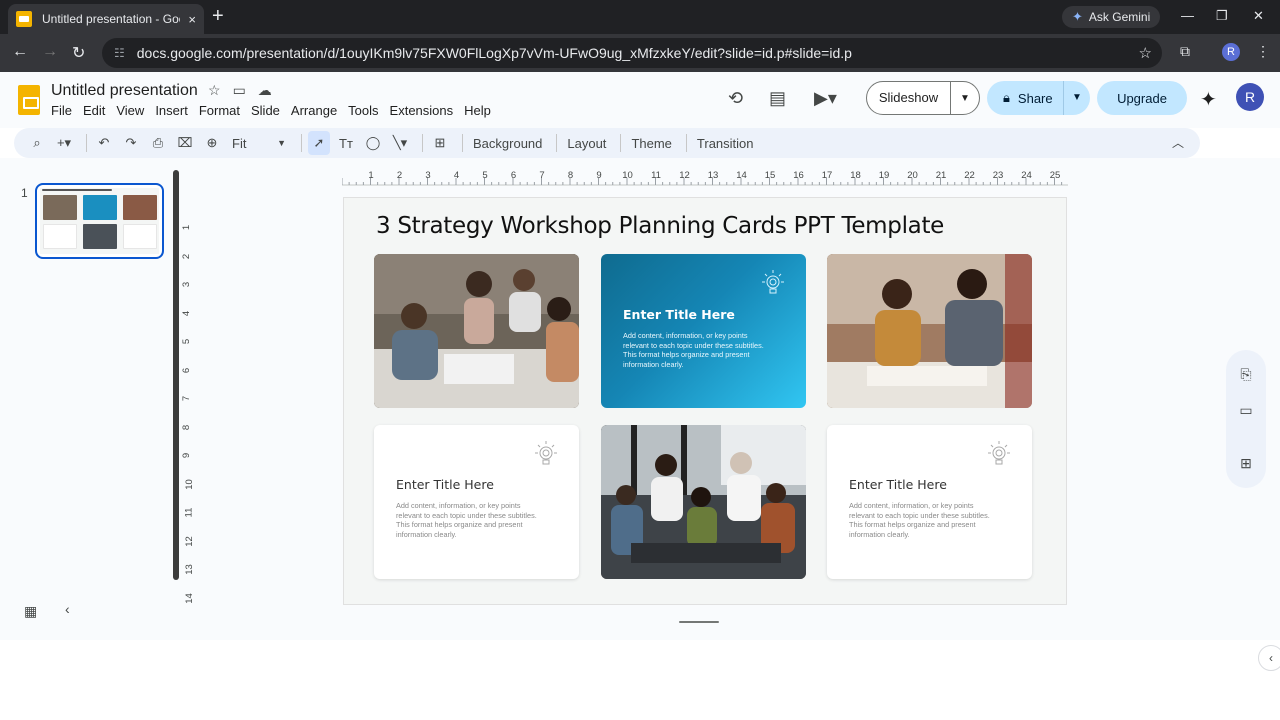 The height and width of the screenshot is (720, 1280). Describe the element at coordinates (699, 622) in the screenshot. I see `speaker-notes-handle` at that location.